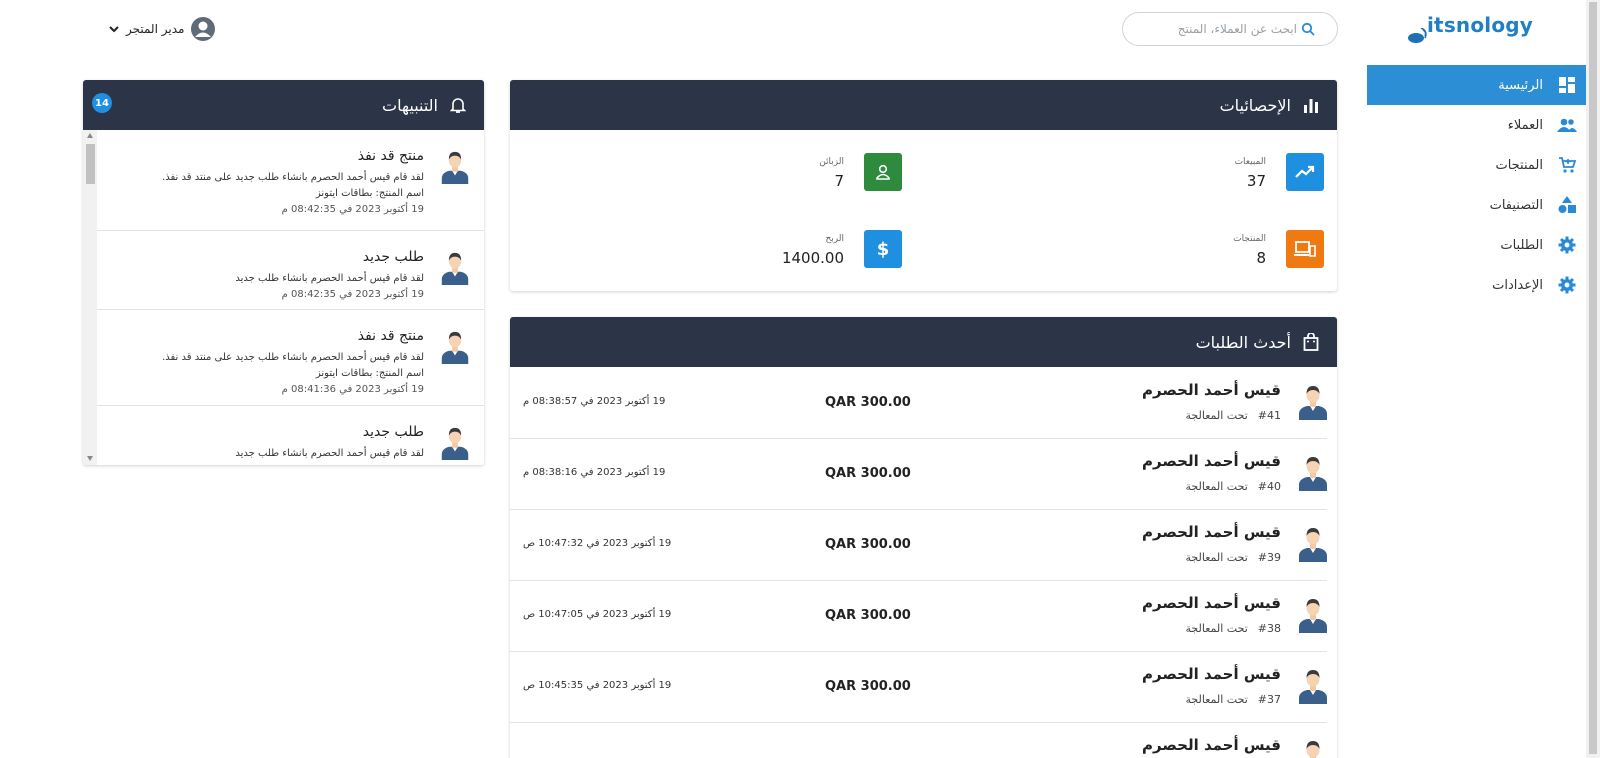 The width and height of the screenshot is (1600, 758). What do you see at coordinates (1516, 205) in the screenshot?
I see `sidebar-item-label: التصنيفات` at bounding box center [1516, 205].